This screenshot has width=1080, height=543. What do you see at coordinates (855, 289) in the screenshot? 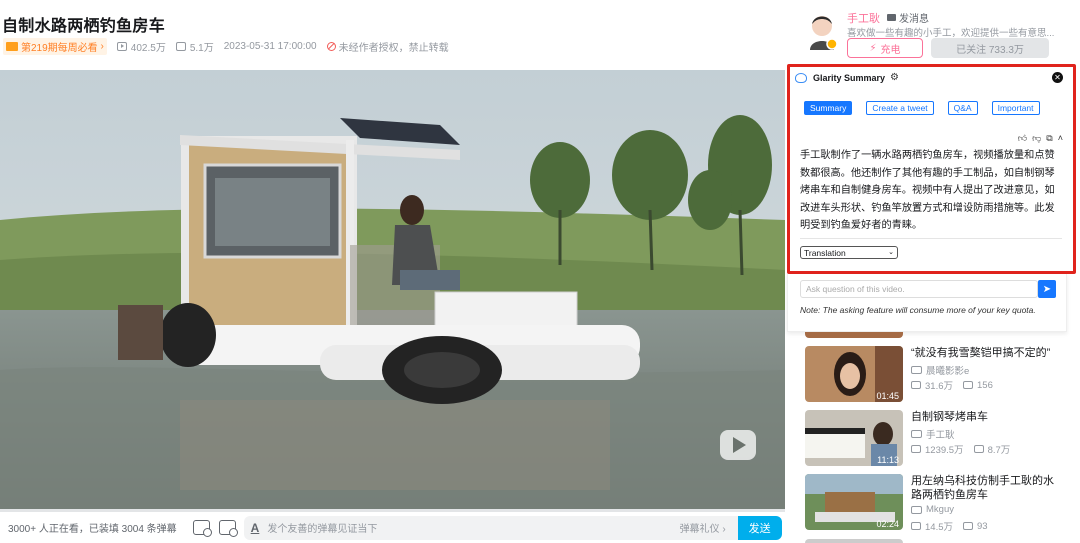
I see `ask-question-placeholder: Ask question of this video.` at bounding box center [855, 289].